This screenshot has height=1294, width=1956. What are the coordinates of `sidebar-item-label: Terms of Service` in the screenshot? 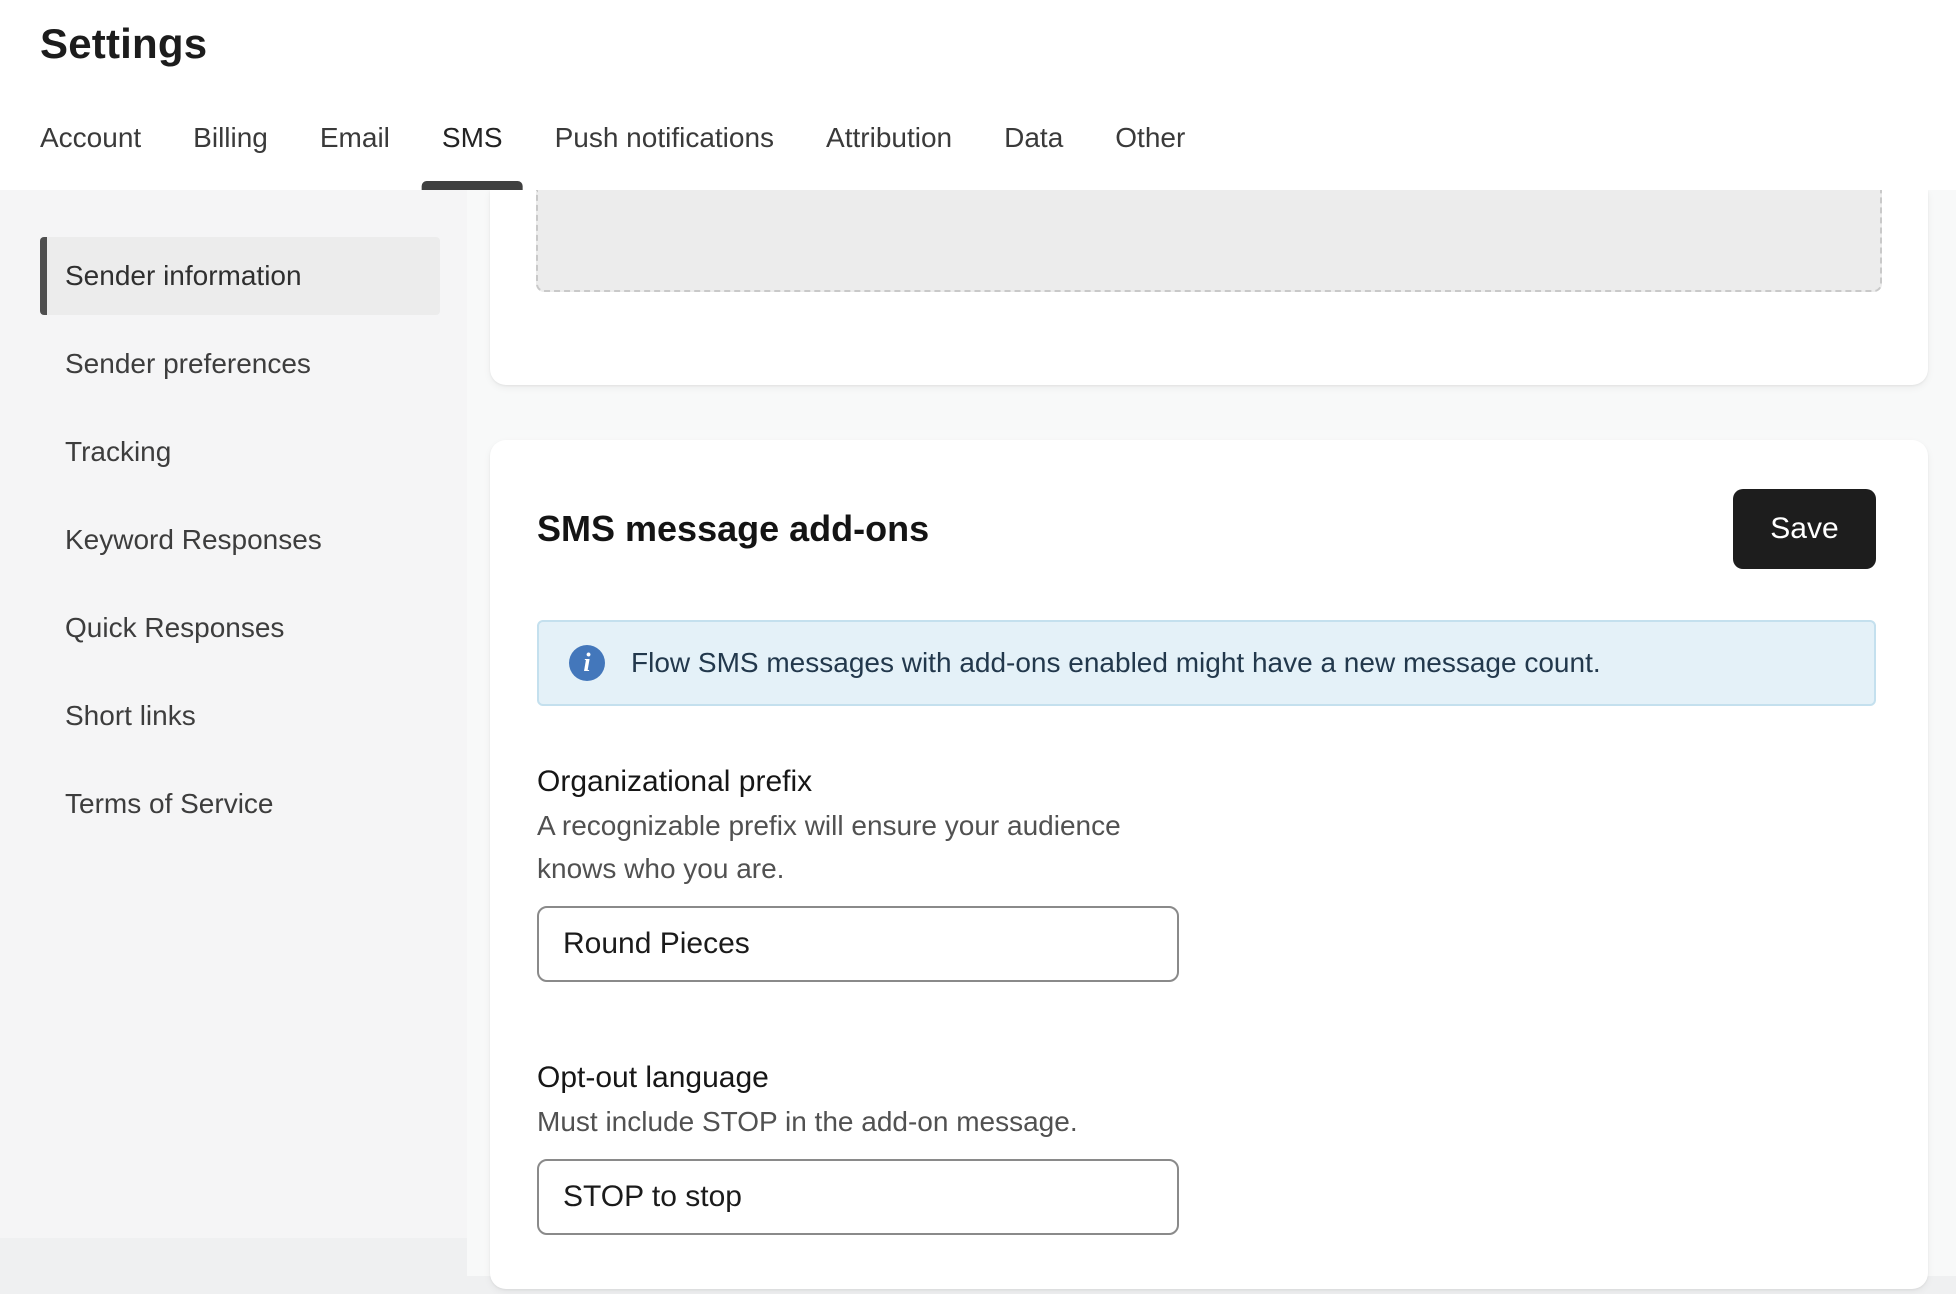 It's located at (169, 803).